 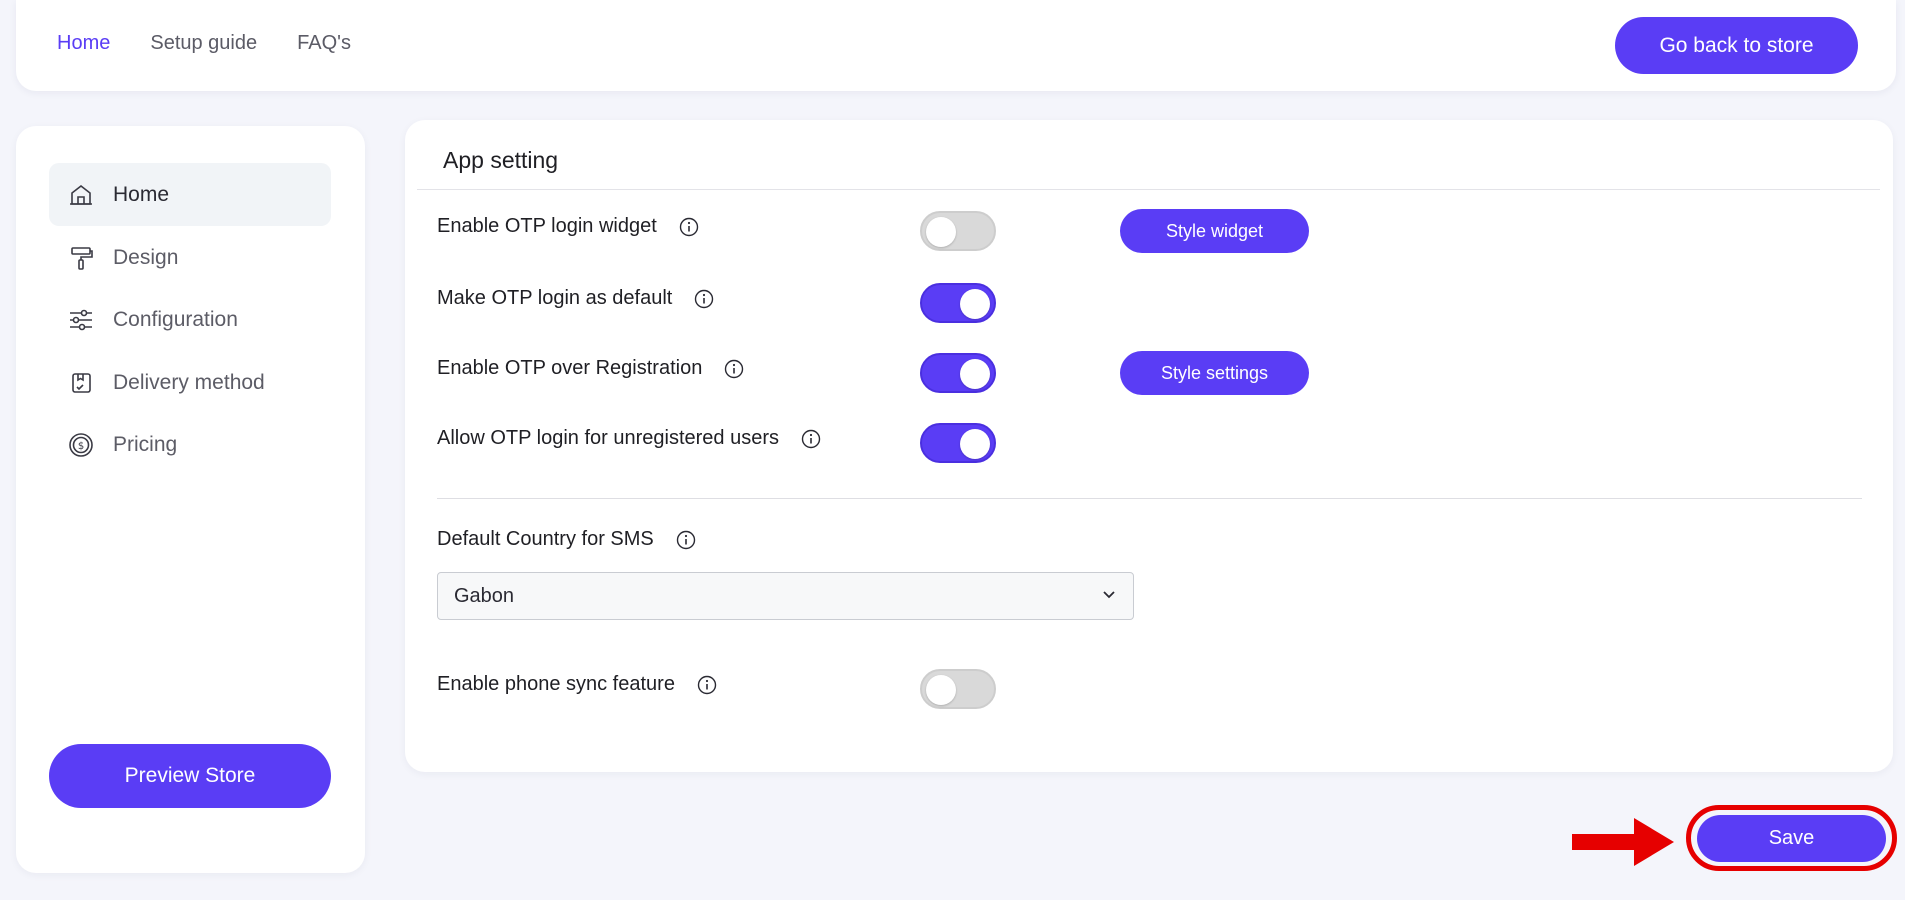 What do you see at coordinates (958, 373) in the screenshot?
I see `otp-registration-toggle` at bounding box center [958, 373].